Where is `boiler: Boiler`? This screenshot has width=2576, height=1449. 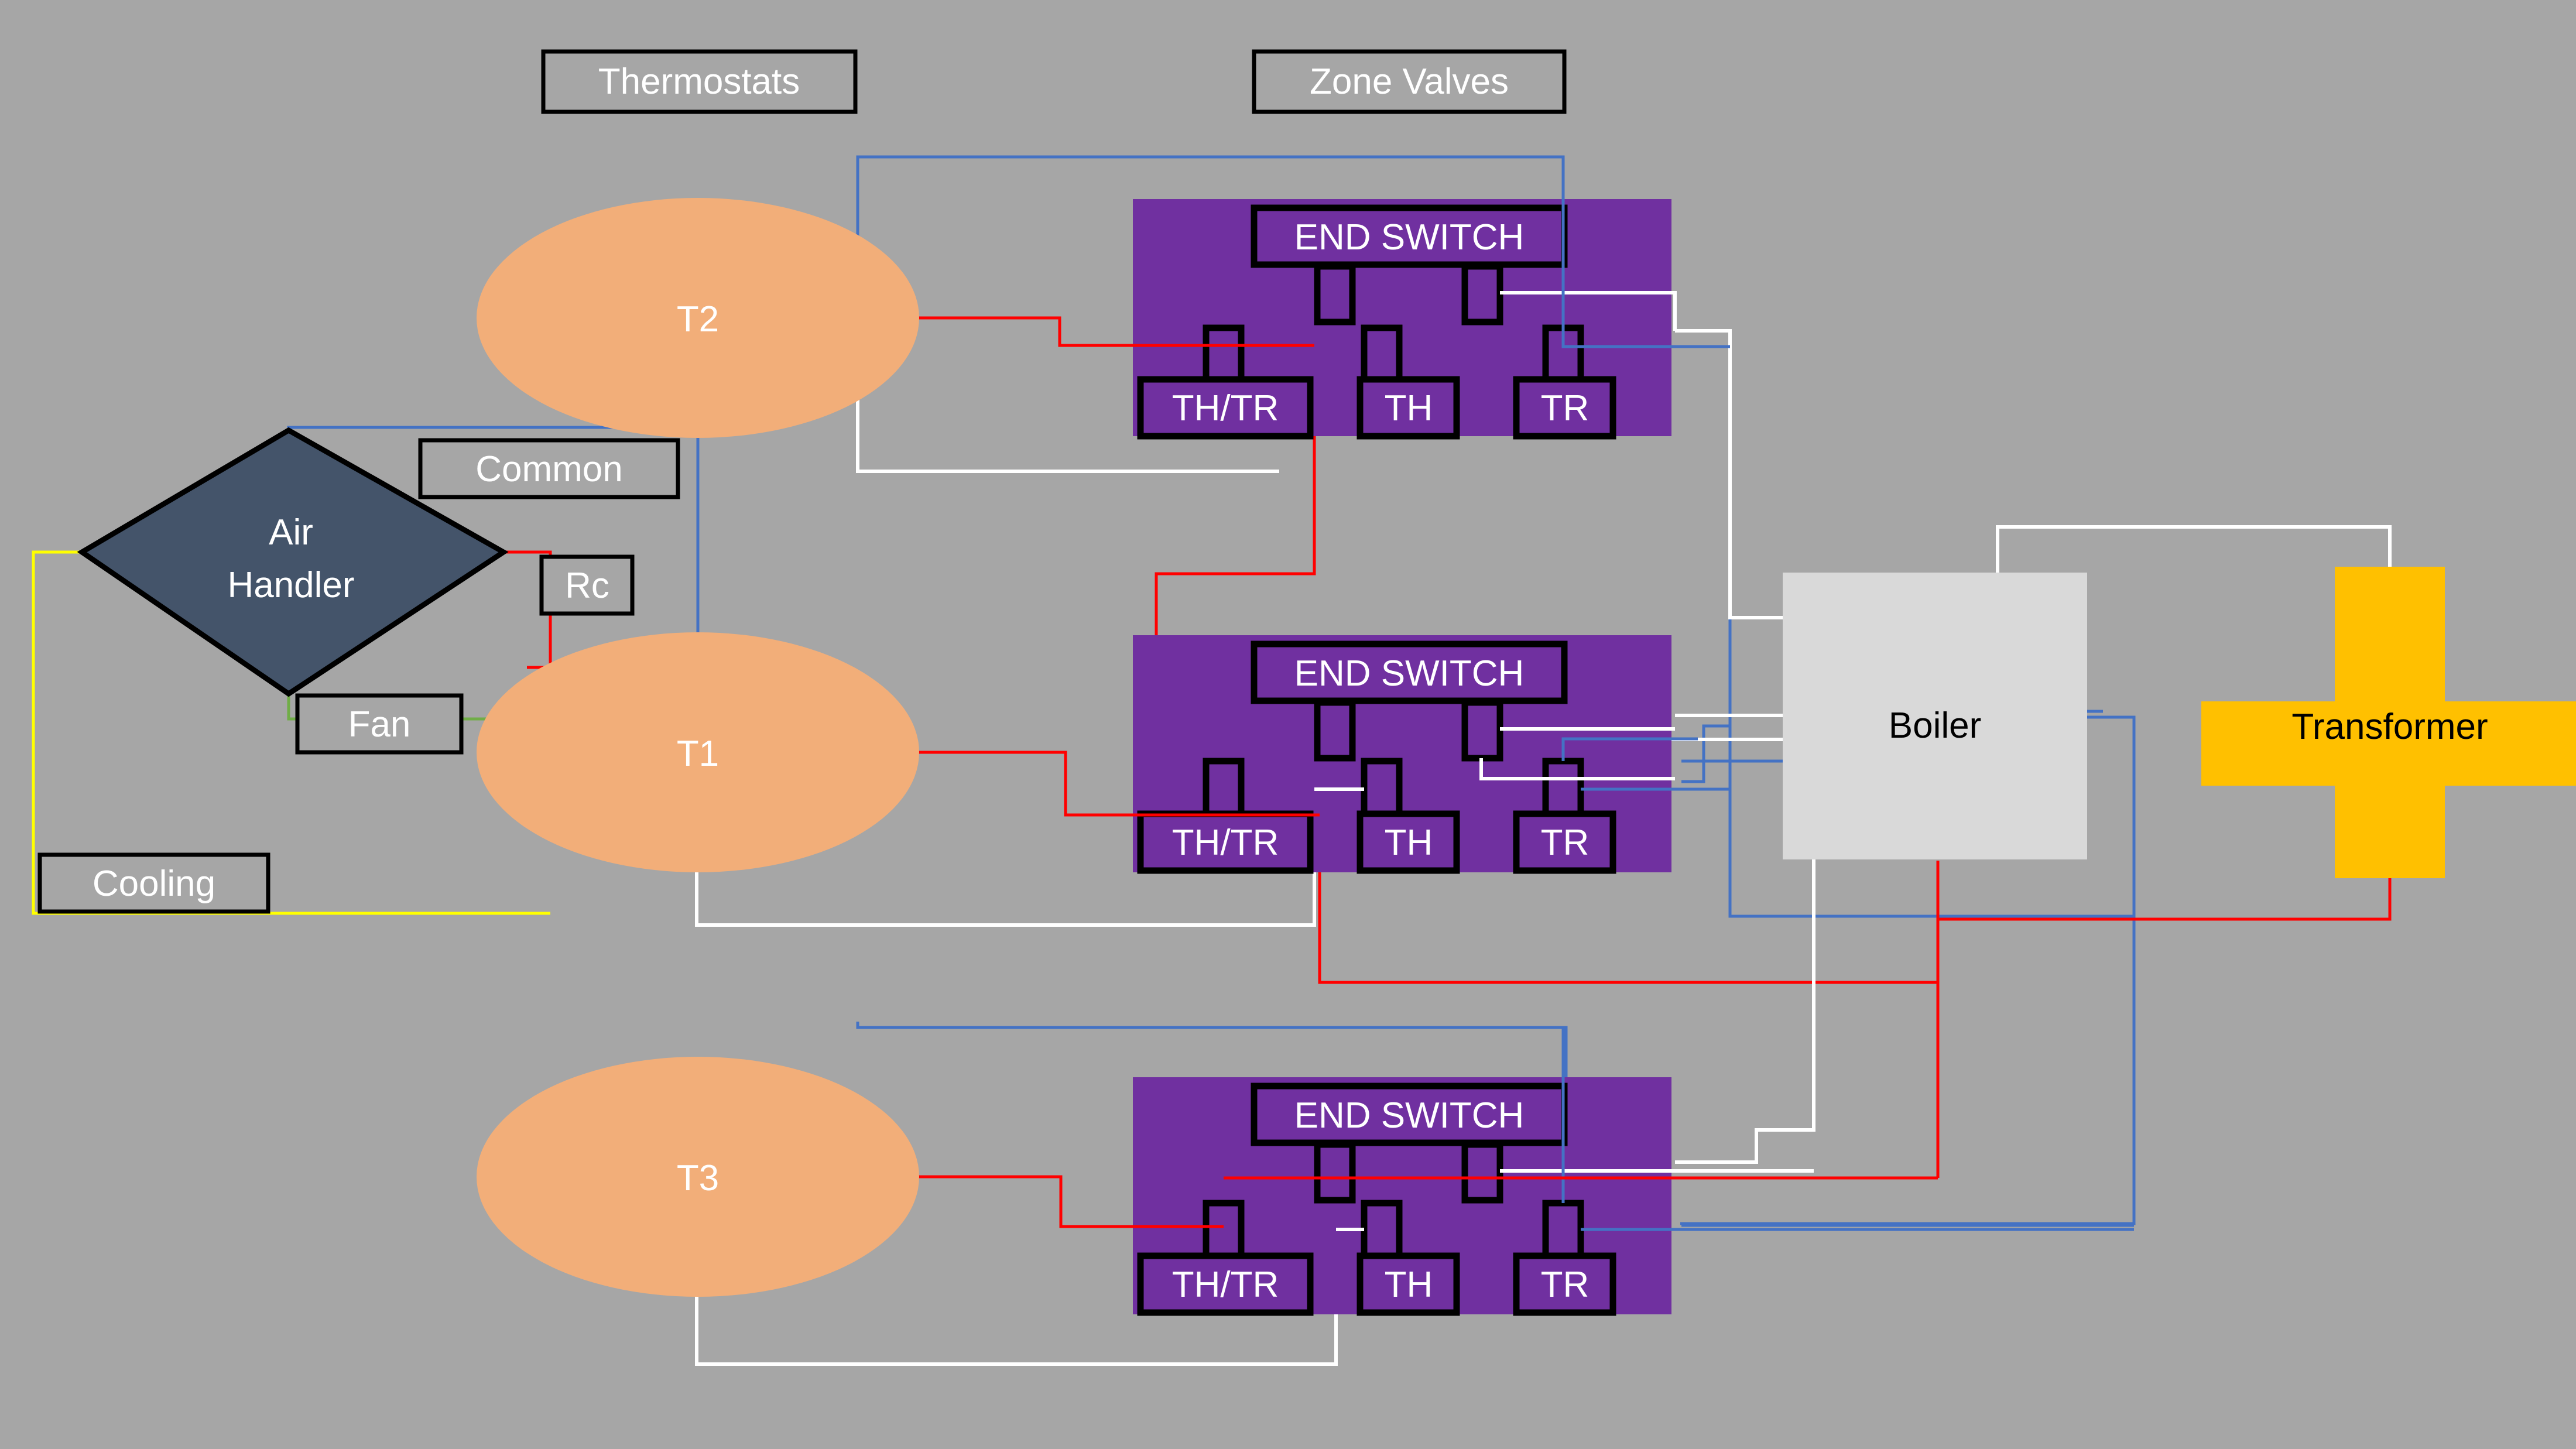
boiler: Boiler is located at coordinates (1935, 716).